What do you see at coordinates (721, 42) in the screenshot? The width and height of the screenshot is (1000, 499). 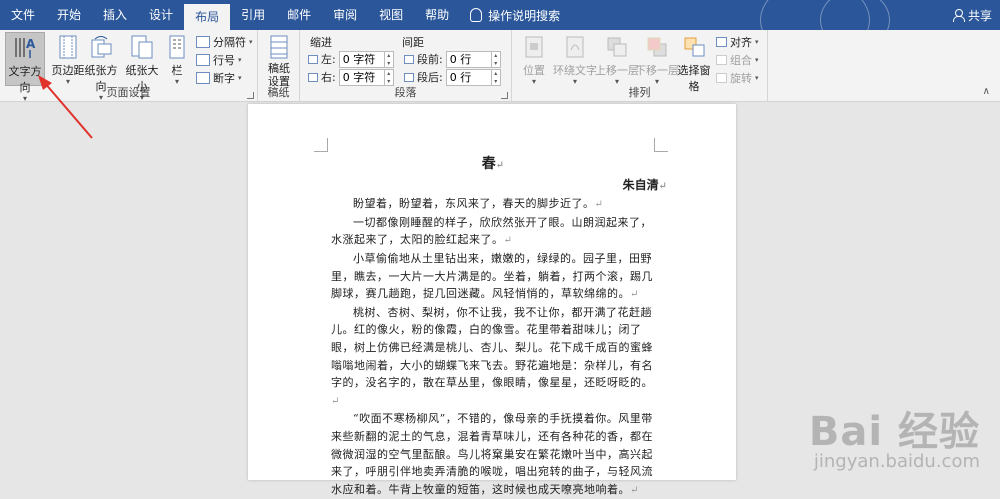 I see `align-icon` at bounding box center [721, 42].